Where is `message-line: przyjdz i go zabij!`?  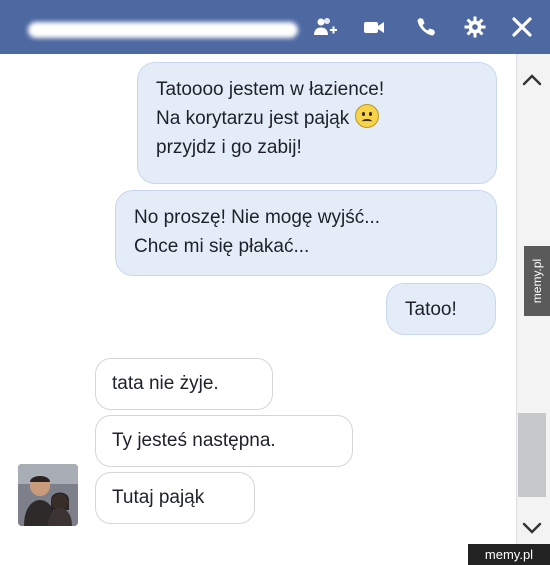 message-line: przyjdz i go zabij! is located at coordinates (229, 147).